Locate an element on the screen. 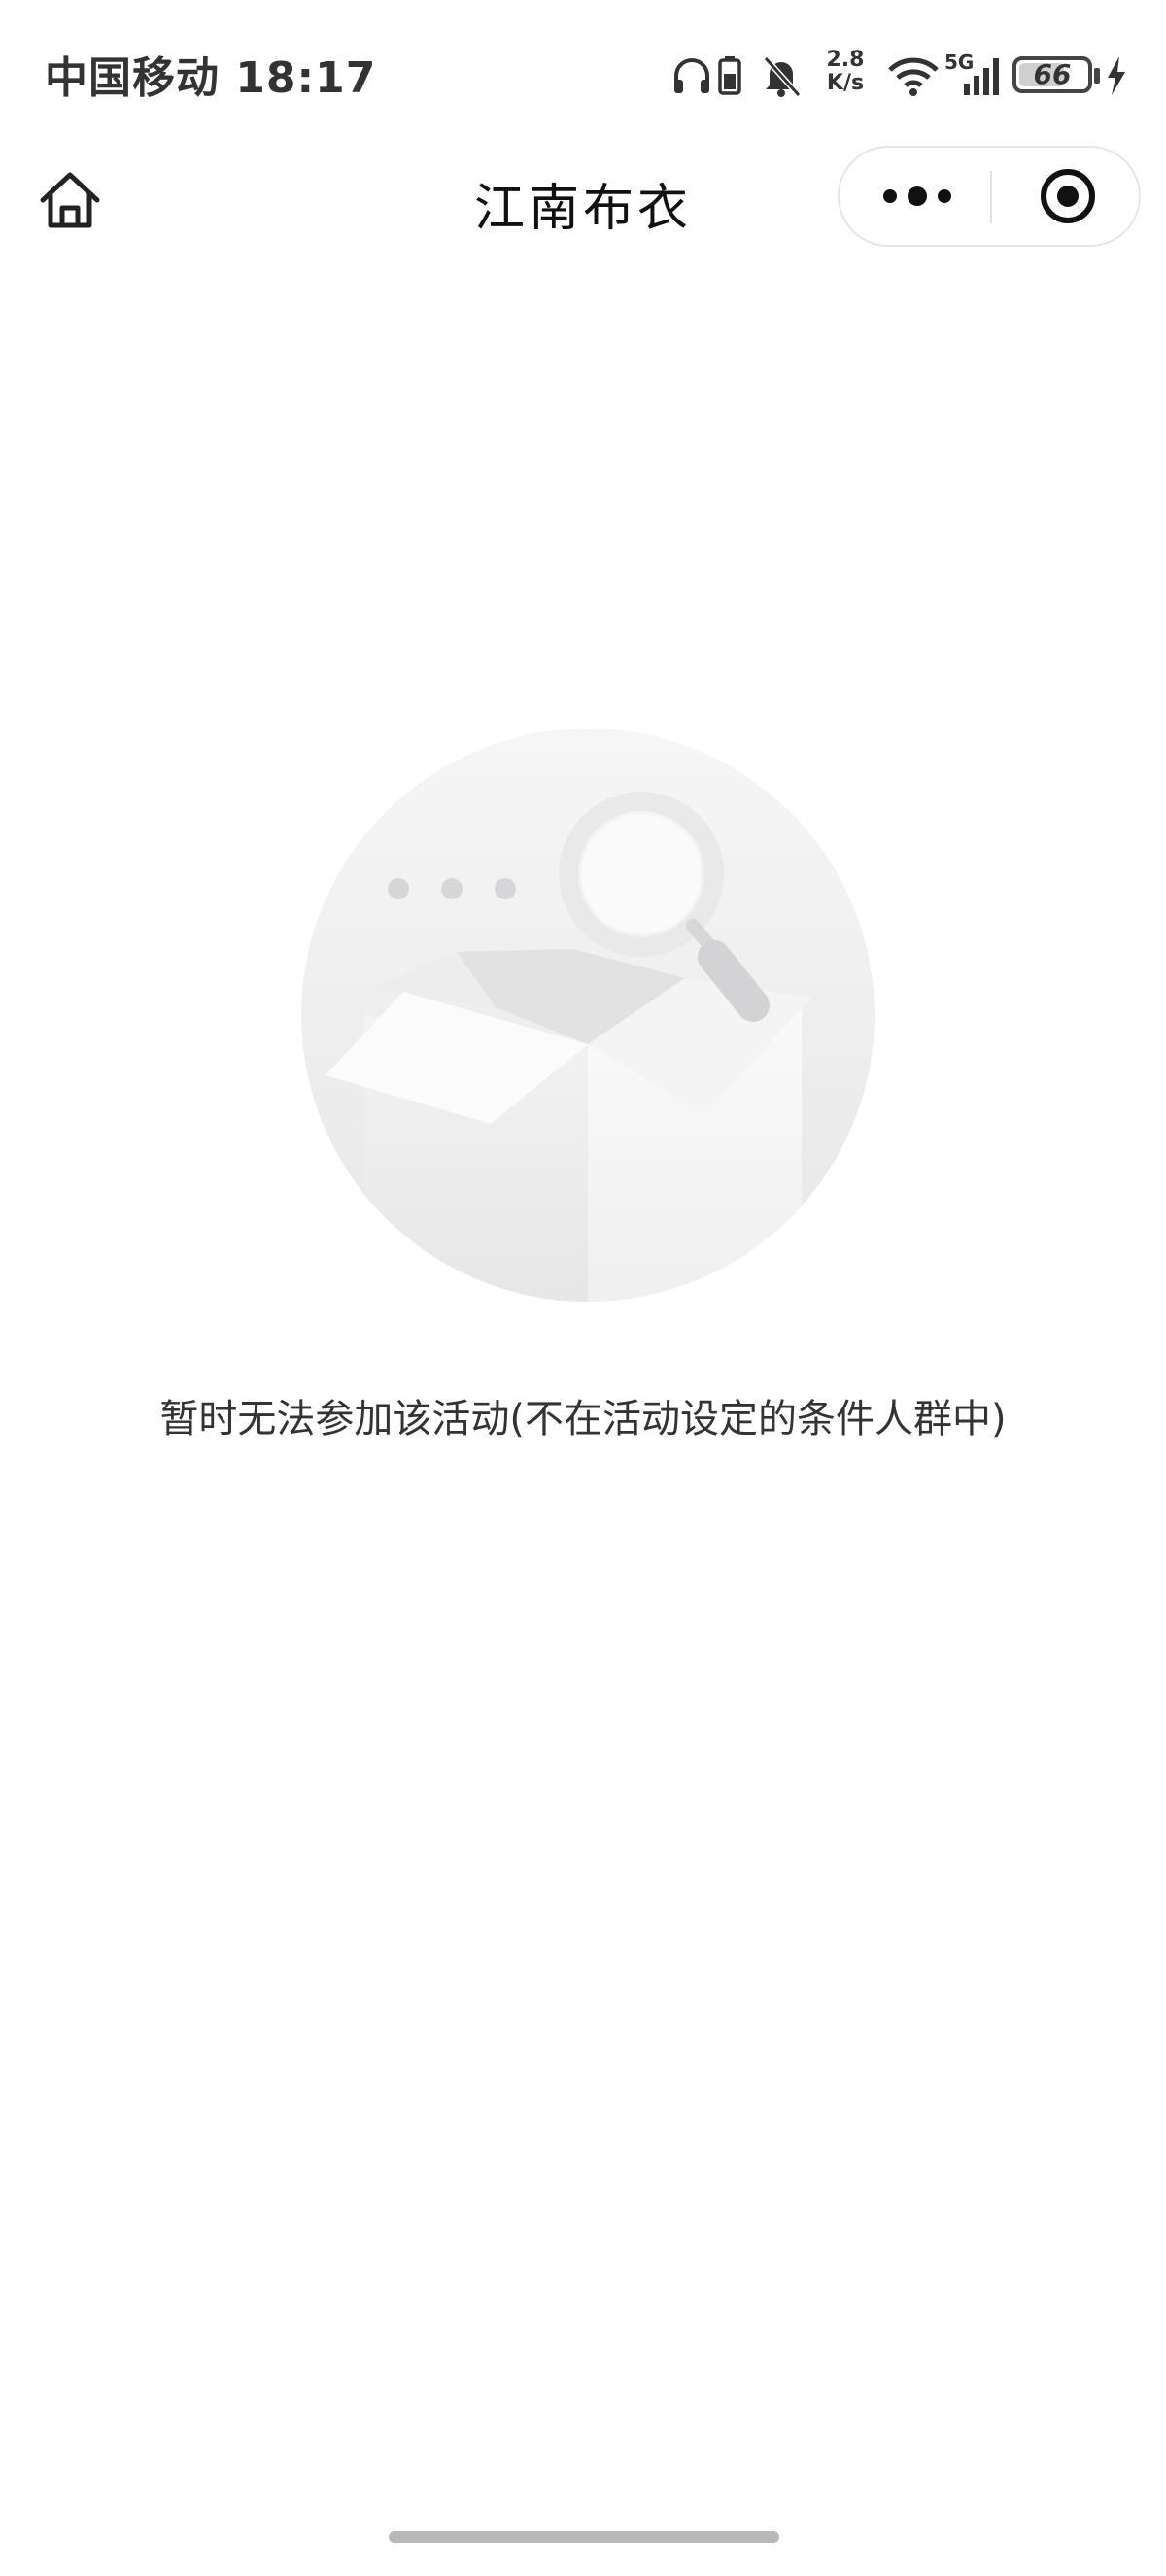 This screenshot has width=1166, height=2576. signal-icon is located at coordinates (981, 76).